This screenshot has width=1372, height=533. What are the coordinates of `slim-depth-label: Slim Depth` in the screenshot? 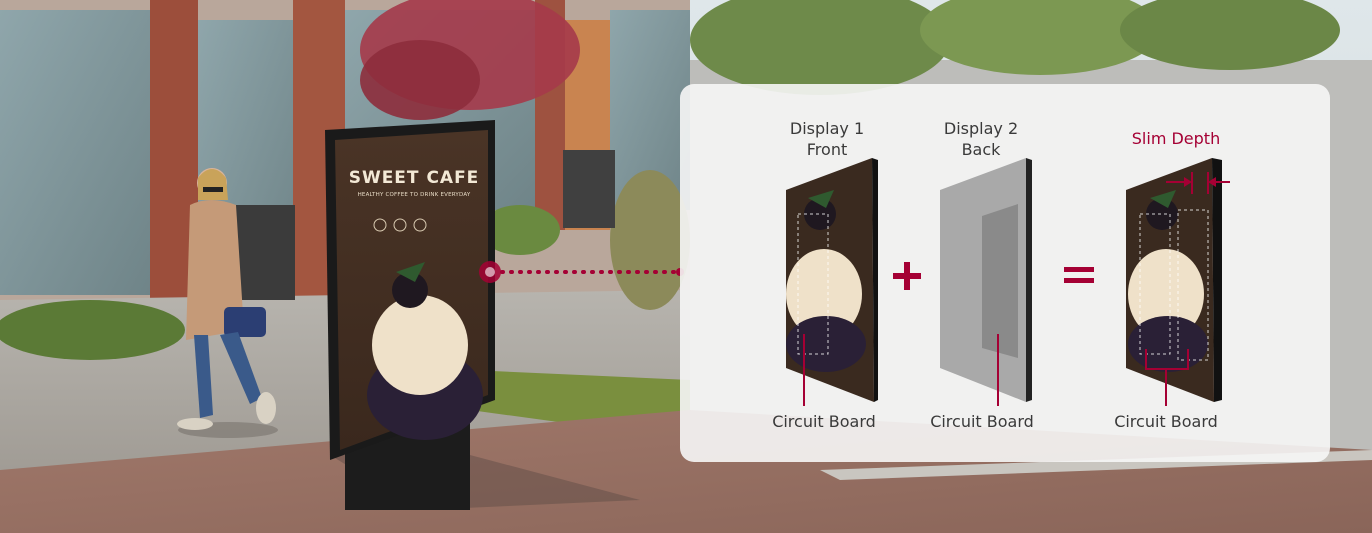 It's located at (1176, 138).